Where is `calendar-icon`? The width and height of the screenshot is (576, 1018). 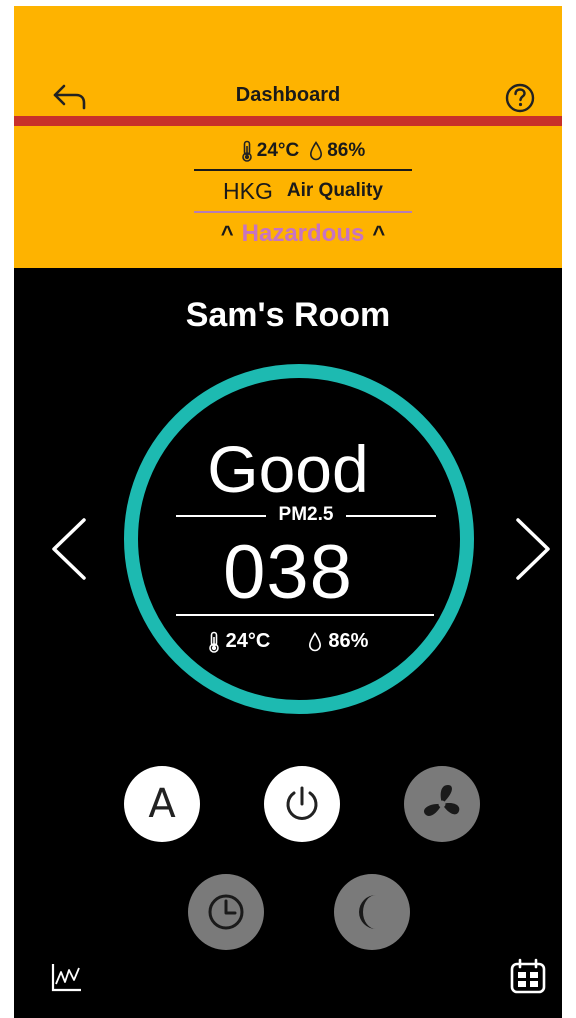
calendar-icon is located at coordinates (528, 976).